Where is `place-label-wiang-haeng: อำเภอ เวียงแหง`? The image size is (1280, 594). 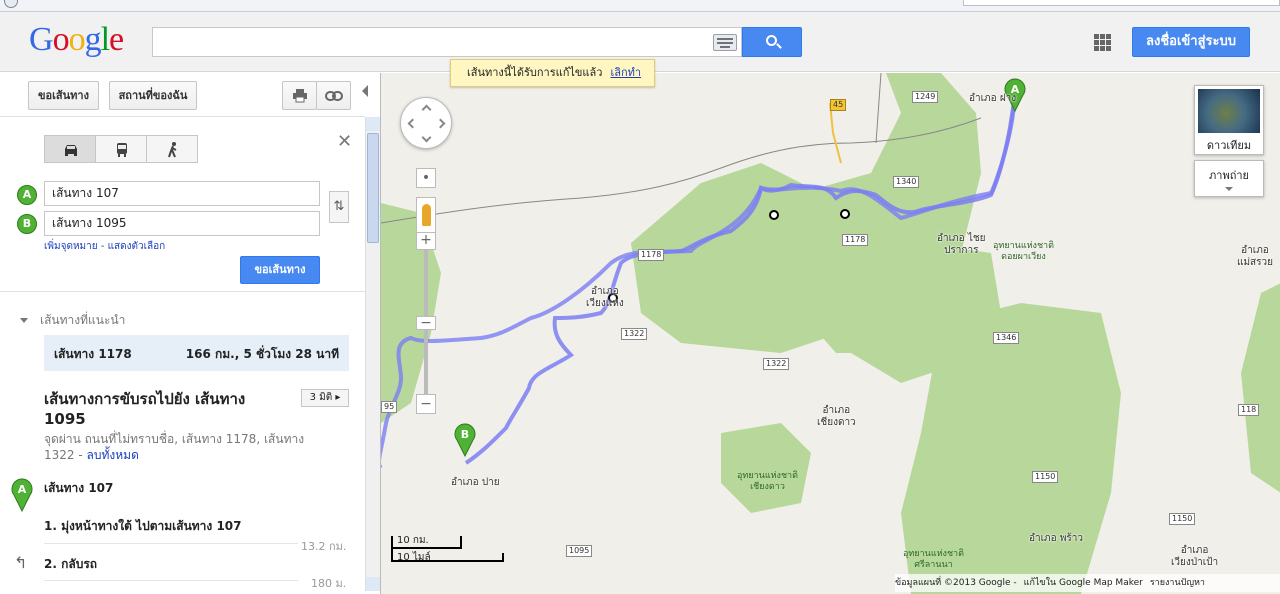
place-label-wiang-haeng: อำเภอ เวียงแหง is located at coordinates (605, 298).